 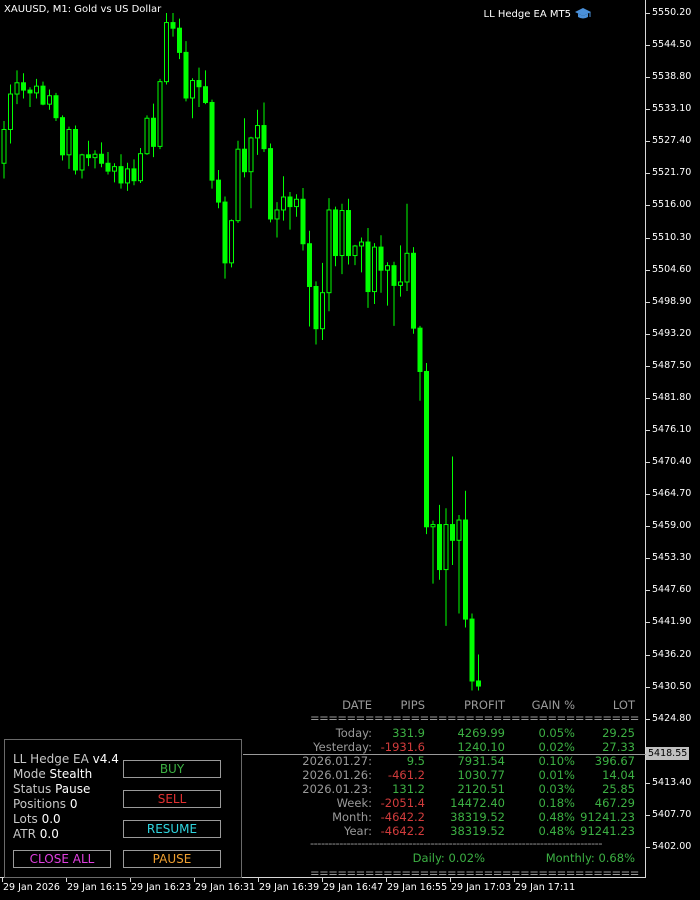 I want to click on symbol-title: XAUUSD, M1: Gold vs US Dollar, so click(x=83, y=9).